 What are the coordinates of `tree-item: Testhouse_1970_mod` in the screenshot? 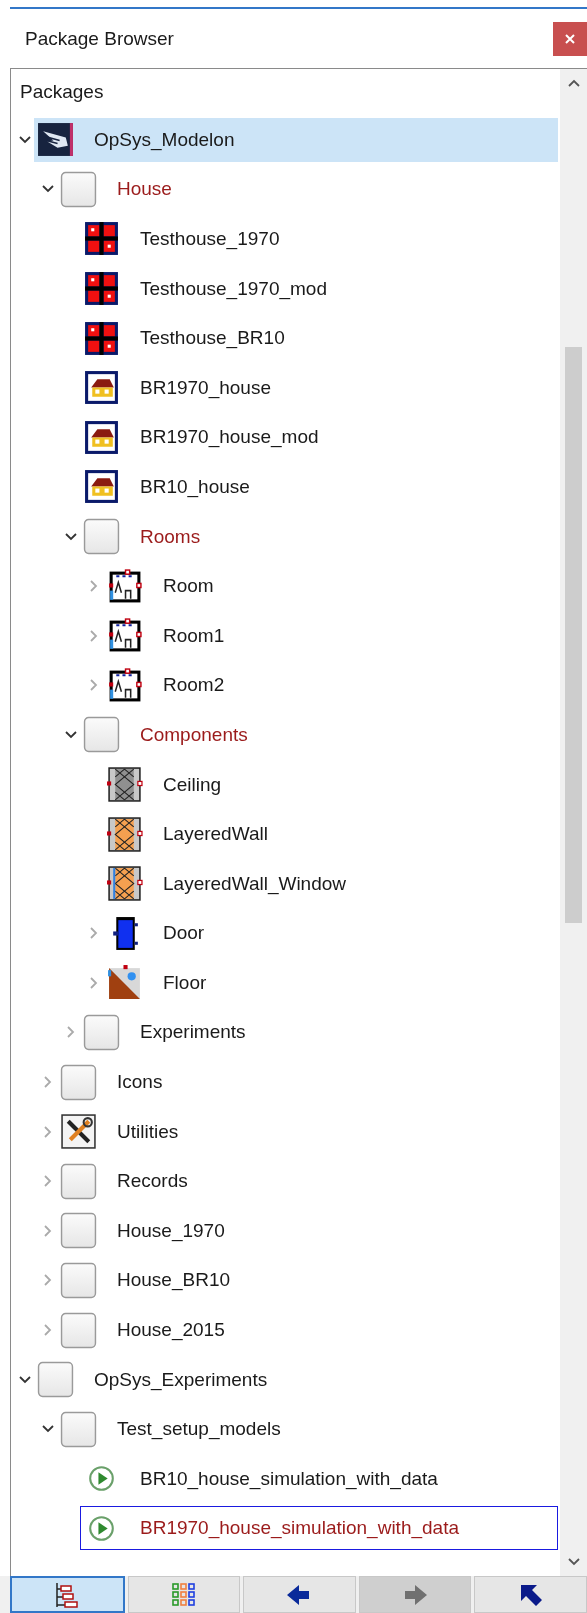 It's located at (319, 288).